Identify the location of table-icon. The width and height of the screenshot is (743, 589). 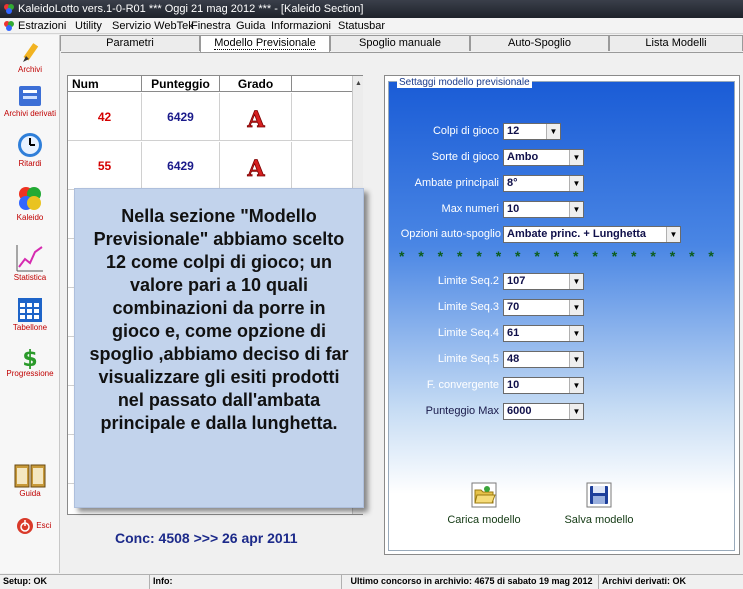
(30, 310).